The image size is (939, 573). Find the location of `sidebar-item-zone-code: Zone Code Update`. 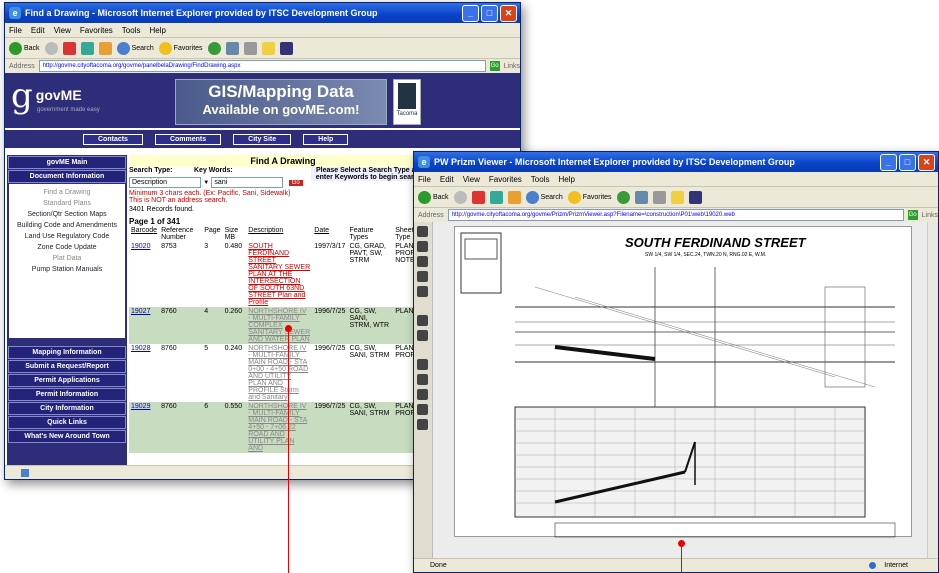

sidebar-item-zone-code: Zone Code Update is located at coordinates (67, 247).